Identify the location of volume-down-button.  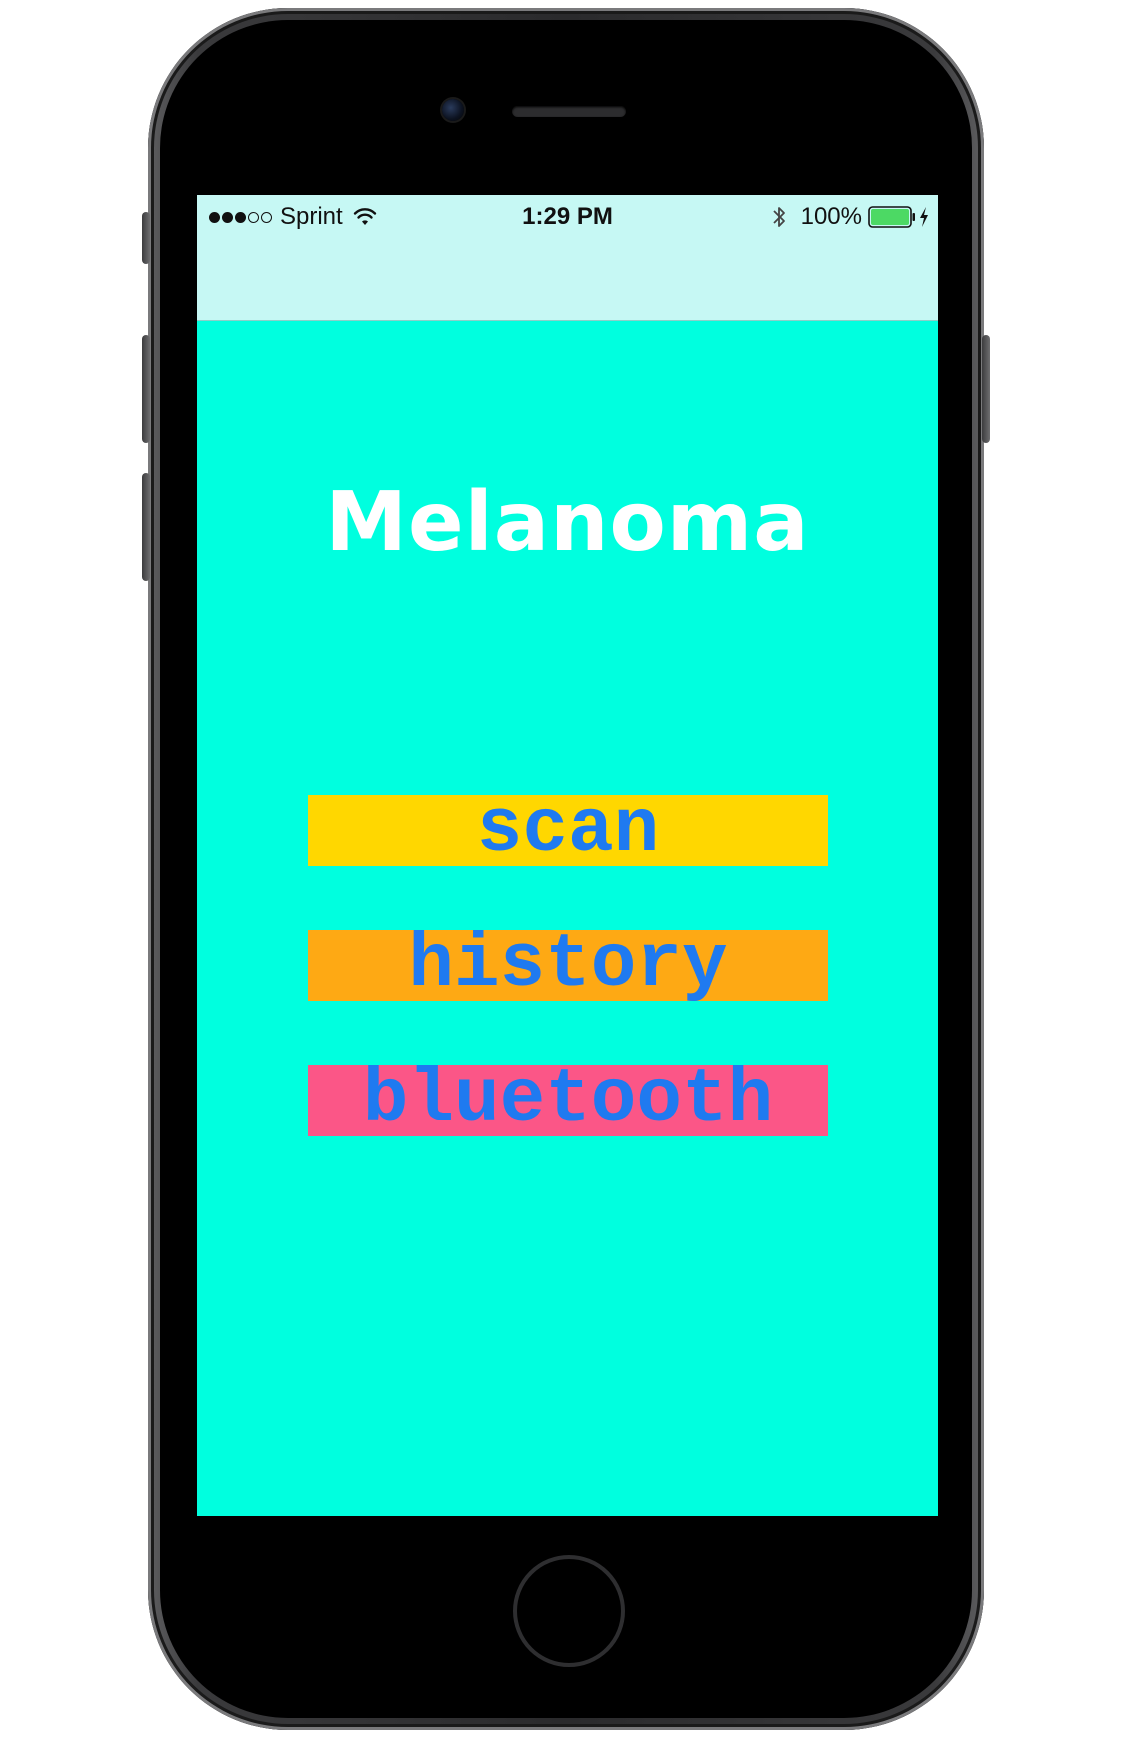
(146, 527).